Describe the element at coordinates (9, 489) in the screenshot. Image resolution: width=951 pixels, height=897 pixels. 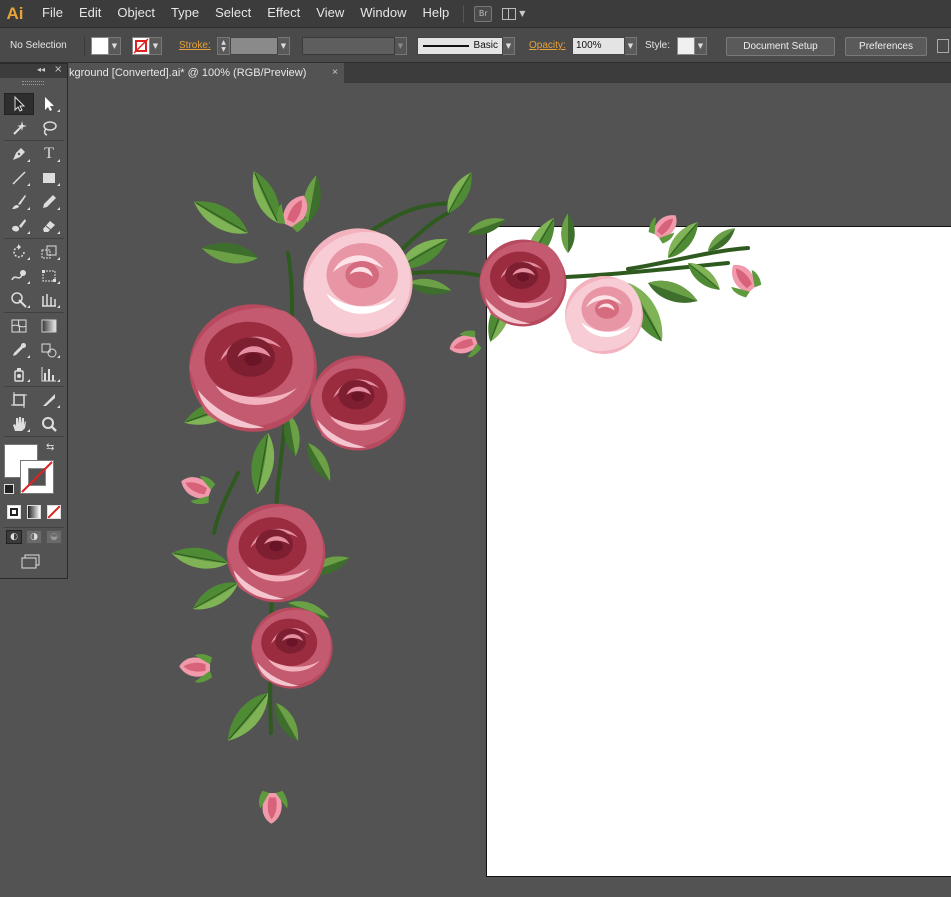
I see `default-fill-stroke-icon` at that location.